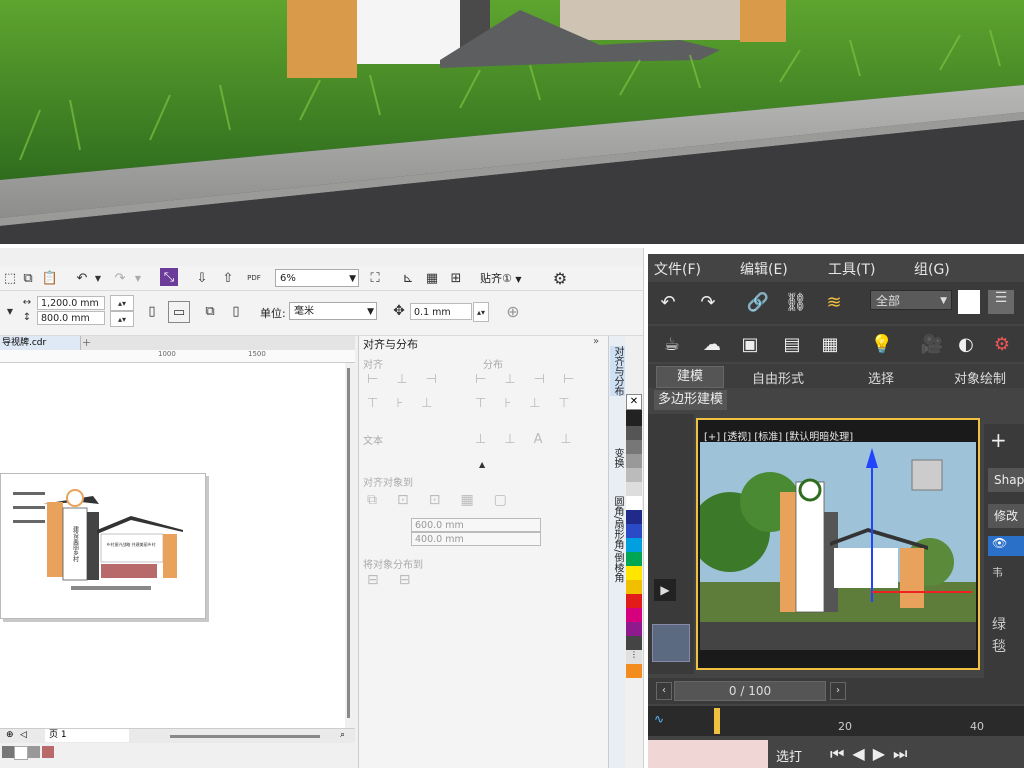  I want to click on tab-object-paint: 对象绘制, so click(980, 377).